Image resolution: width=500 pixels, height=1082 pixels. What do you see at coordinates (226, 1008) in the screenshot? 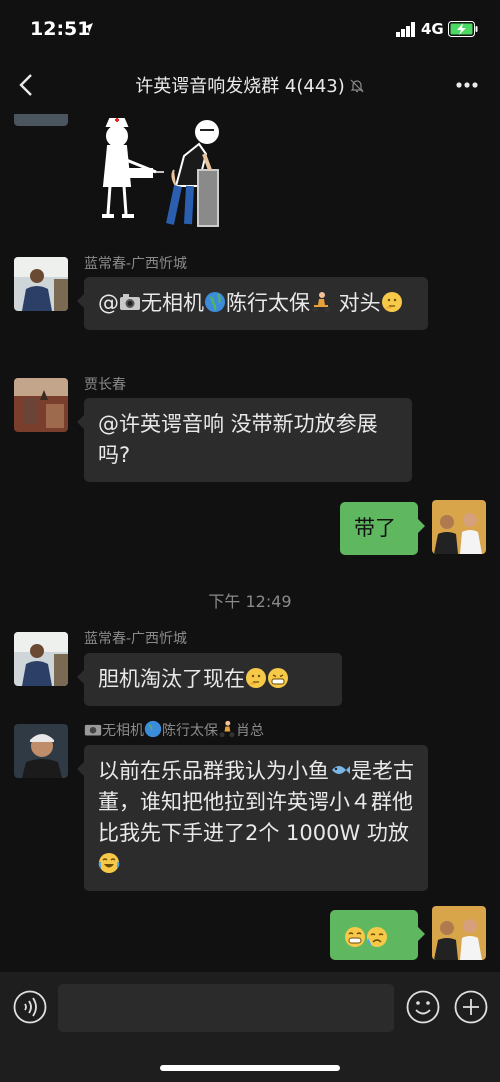
I see `message-input` at bounding box center [226, 1008].